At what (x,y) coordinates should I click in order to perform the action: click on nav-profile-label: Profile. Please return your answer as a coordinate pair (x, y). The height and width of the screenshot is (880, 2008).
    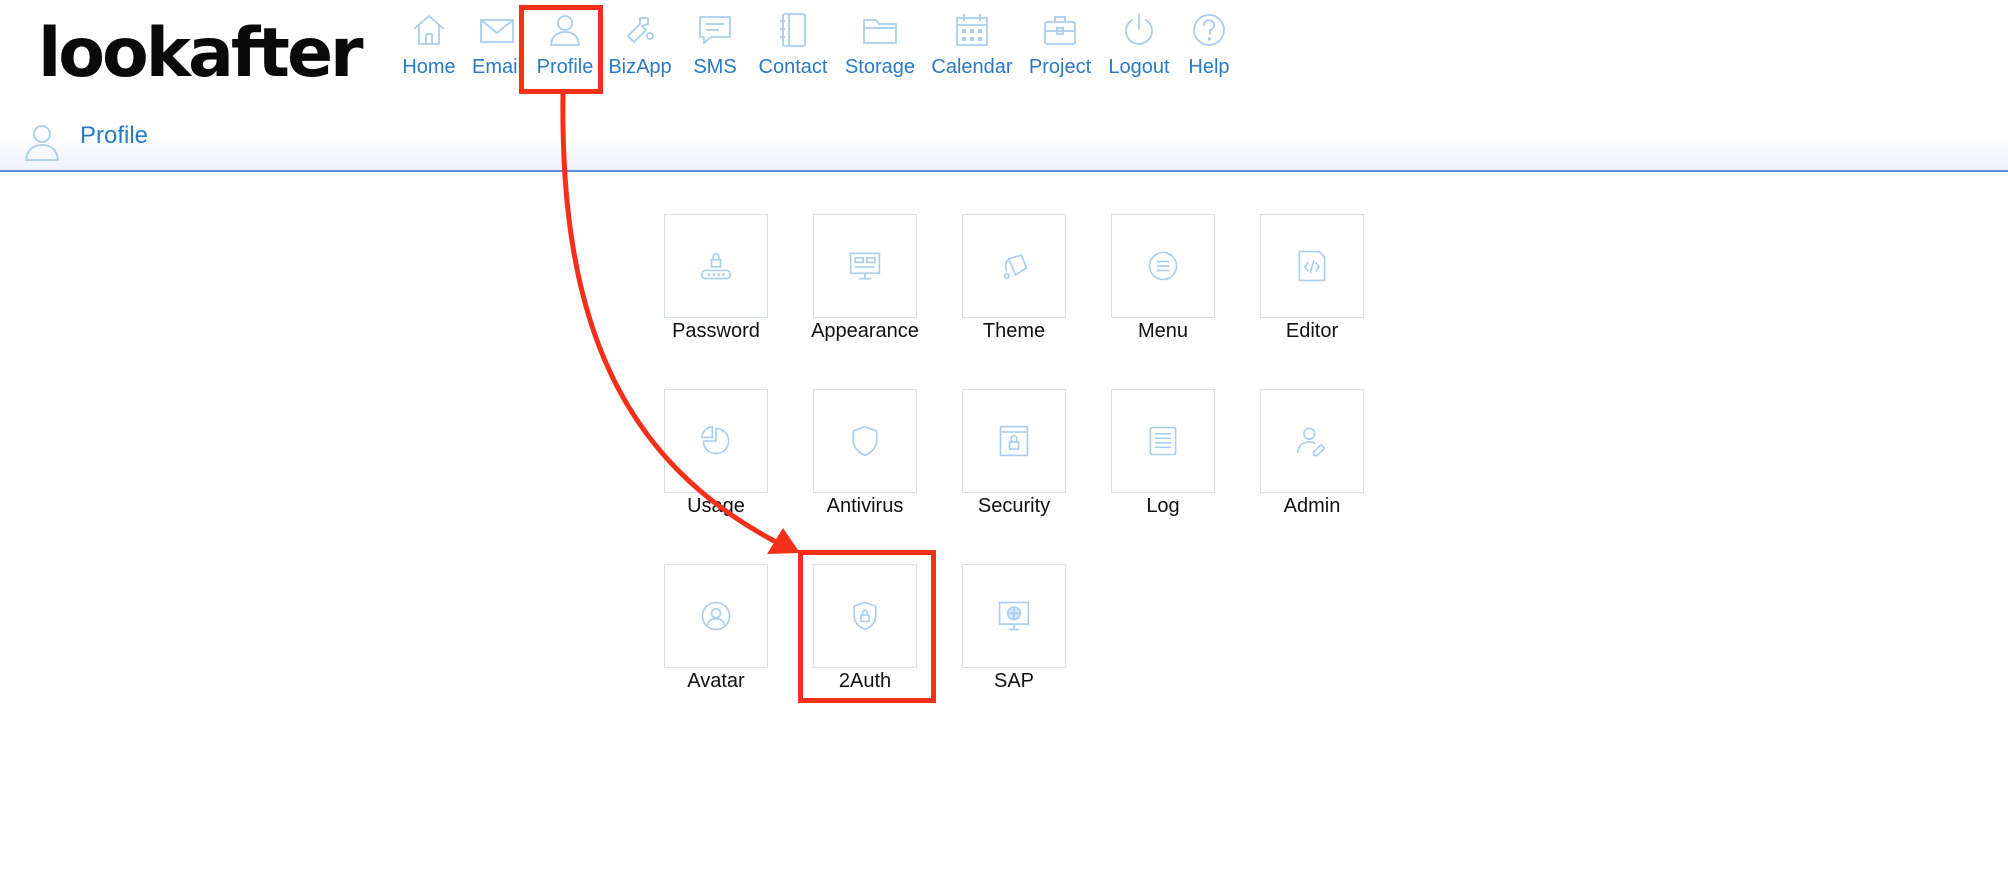
    Looking at the image, I should click on (565, 67).